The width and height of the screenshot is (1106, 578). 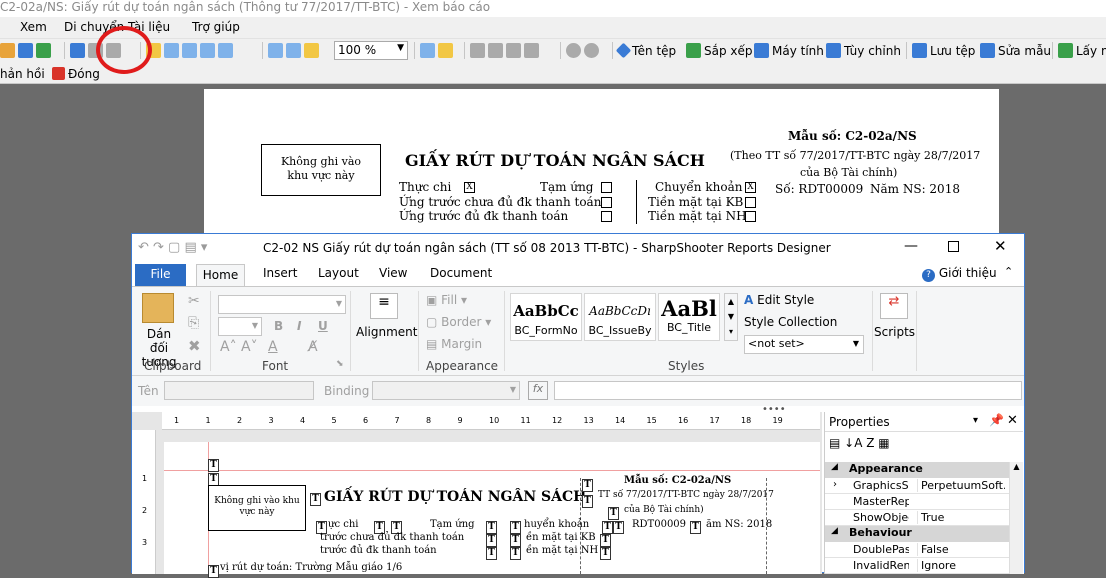 What do you see at coordinates (194, 301) in the screenshot?
I see `cut-icon: ✂` at bounding box center [194, 301].